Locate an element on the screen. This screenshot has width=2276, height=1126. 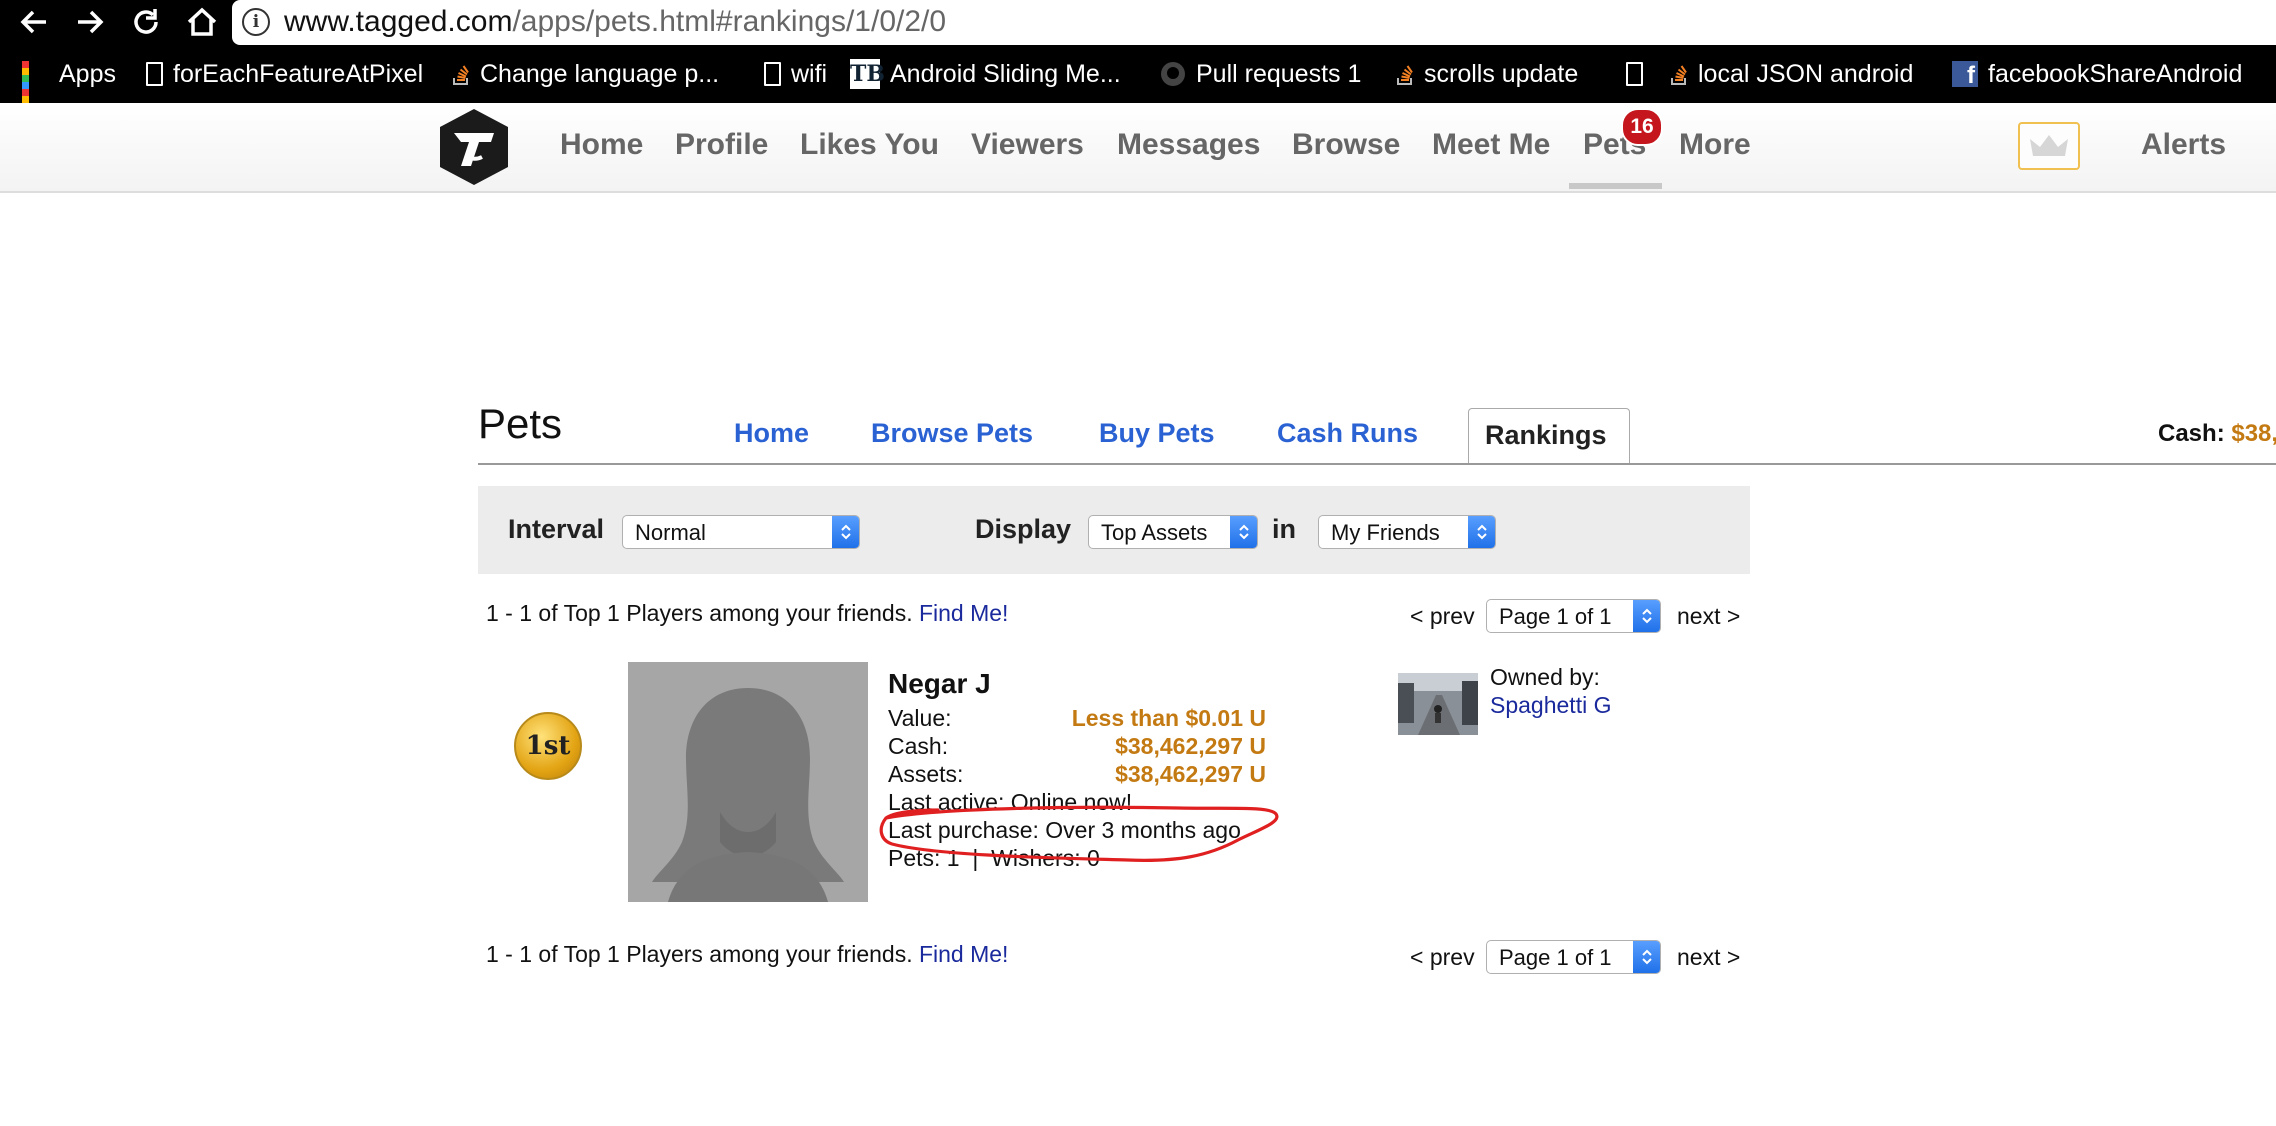
owner-thumbnail is located at coordinates (1438, 704).